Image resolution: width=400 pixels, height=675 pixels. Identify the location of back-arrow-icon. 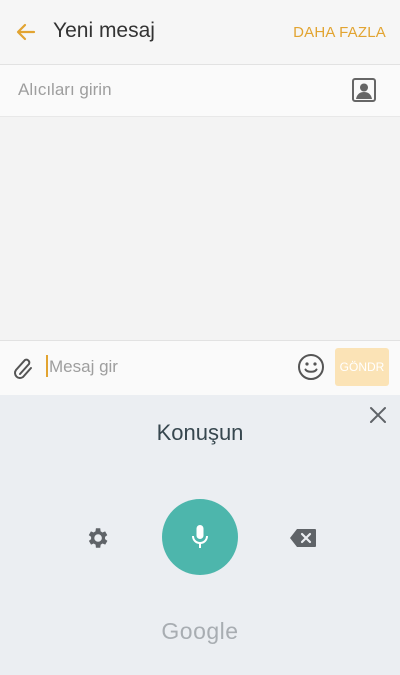
(26, 32).